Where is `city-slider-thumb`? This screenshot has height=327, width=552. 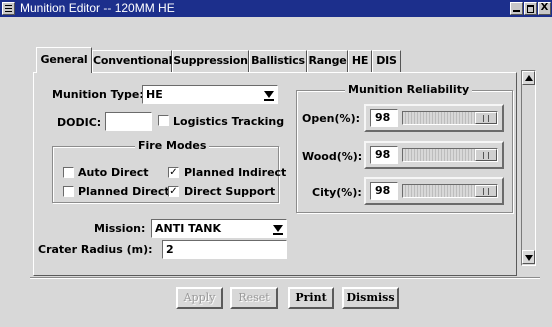
city-slider-thumb is located at coordinates (486, 191).